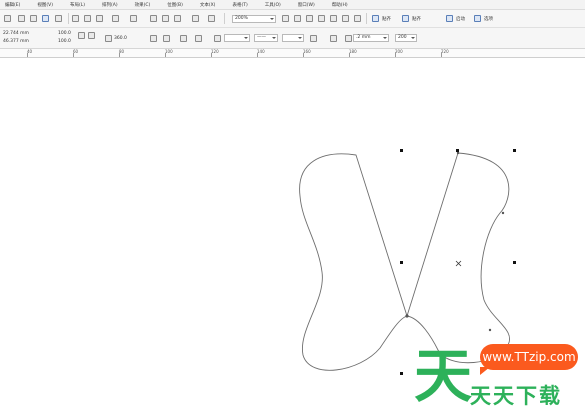  I want to click on menu-arrange: 排列(A), so click(110, 5).